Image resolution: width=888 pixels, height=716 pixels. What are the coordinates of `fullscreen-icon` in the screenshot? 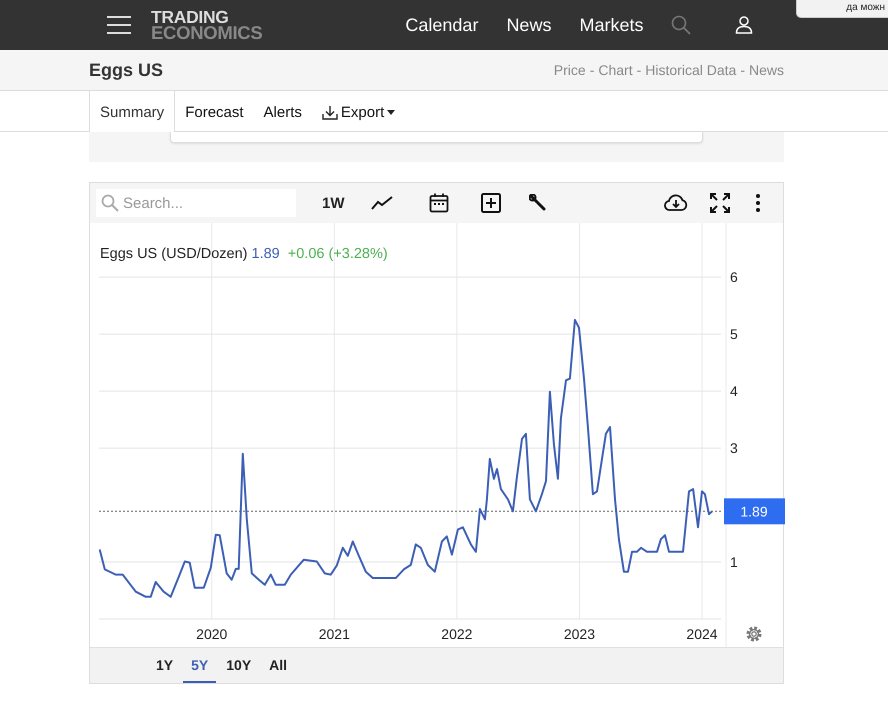 It's located at (720, 203).